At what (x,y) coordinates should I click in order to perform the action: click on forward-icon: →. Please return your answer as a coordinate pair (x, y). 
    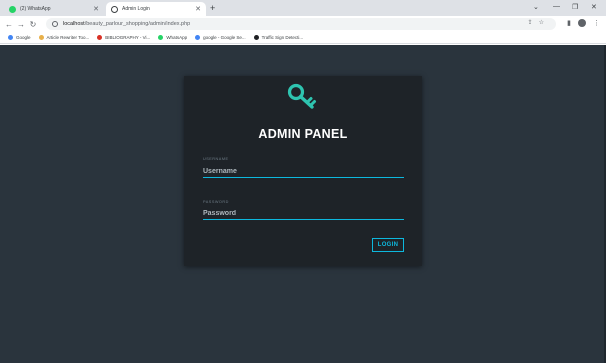
    Looking at the image, I should click on (21, 24).